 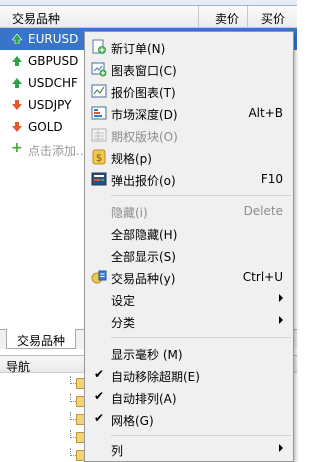 What do you see at coordinates (189, 179) in the screenshot?
I see `menu-item-popup-prices: 弹出报价(o) F10` at bounding box center [189, 179].